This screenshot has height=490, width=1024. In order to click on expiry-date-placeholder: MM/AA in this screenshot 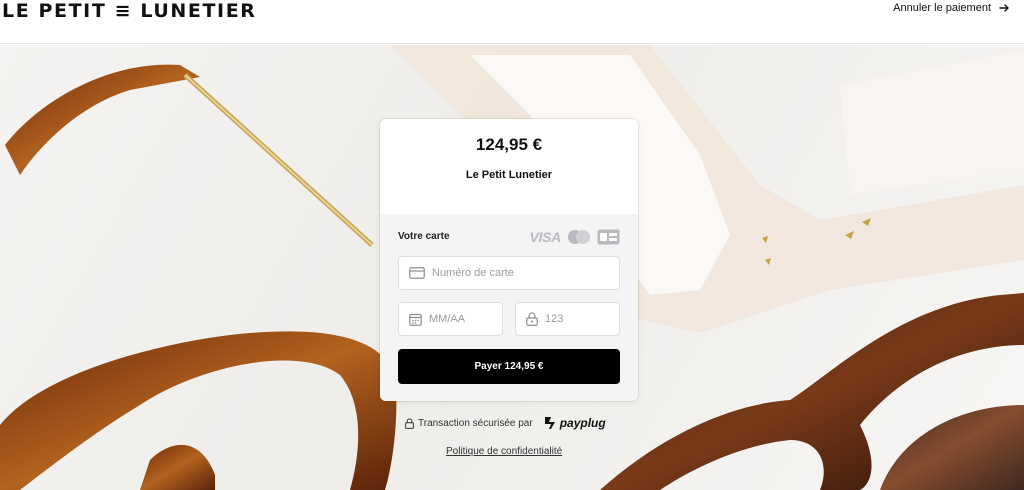, I will do `click(447, 319)`.